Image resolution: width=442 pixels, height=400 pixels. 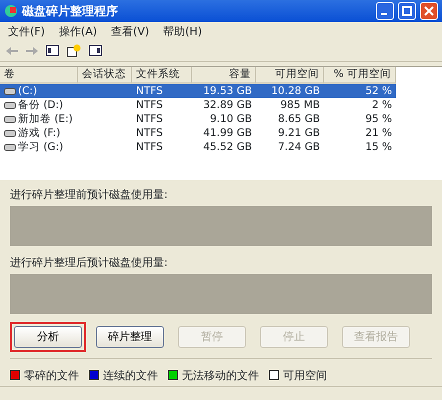 What do you see at coordinates (227, 105) in the screenshot?
I see `table-cell-text: 32.89 GB` at bounding box center [227, 105].